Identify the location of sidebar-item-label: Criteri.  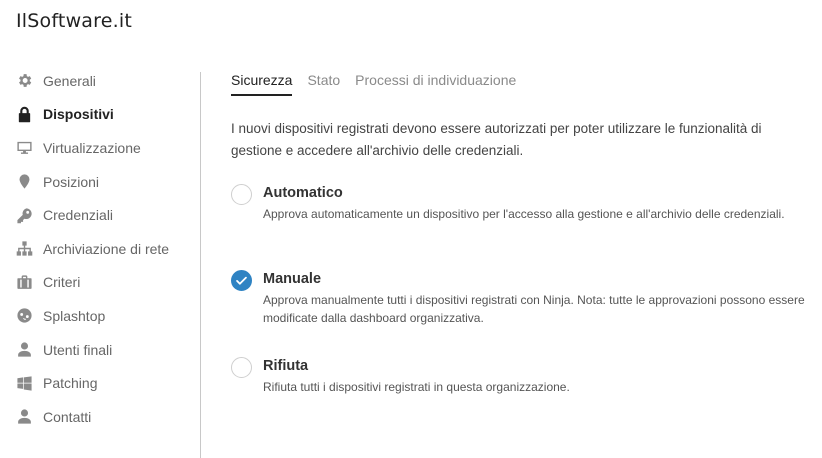
(62, 282).